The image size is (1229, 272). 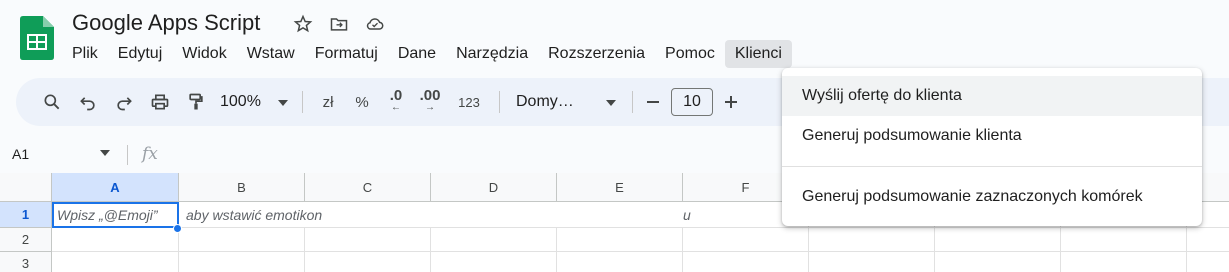 I want to click on arrow-left-icon: ←, so click(x=396, y=107).